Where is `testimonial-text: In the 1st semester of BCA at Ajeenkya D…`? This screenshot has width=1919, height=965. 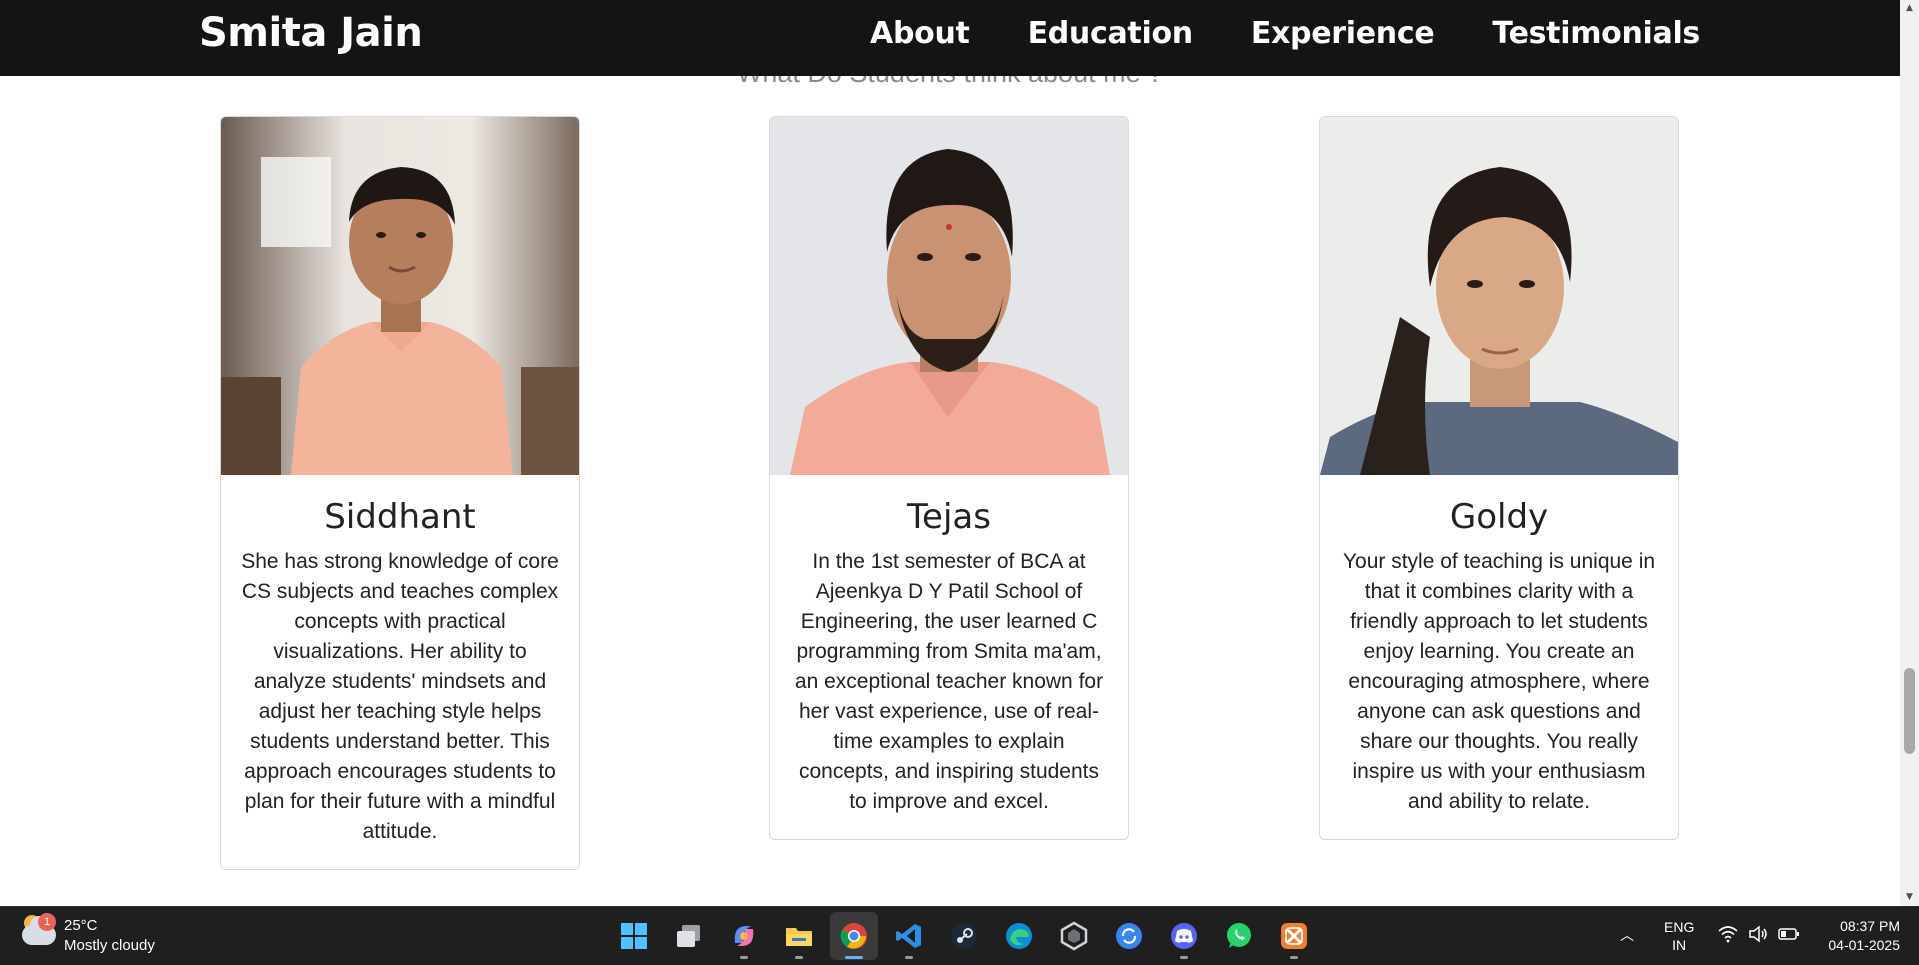 testimonial-text: In the 1st semester of BCA at Ajeenkya D… is located at coordinates (949, 681).